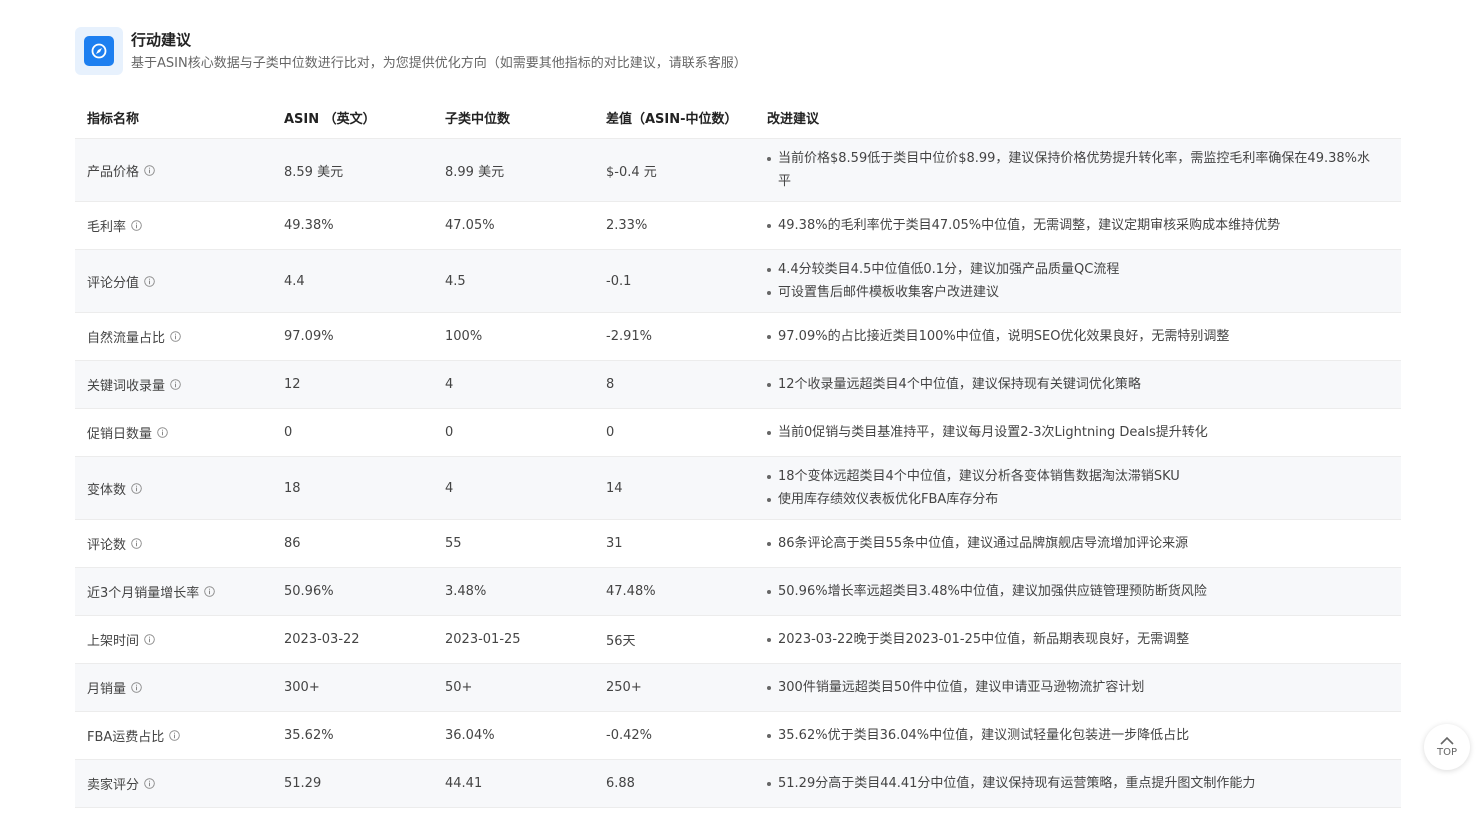 The width and height of the screenshot is (1484, 822). I want to click on suggestion-list: 35.62%优于类目36.04%中位值，建议测试轻量化包装进一步降低占比, so click(1084, 735).